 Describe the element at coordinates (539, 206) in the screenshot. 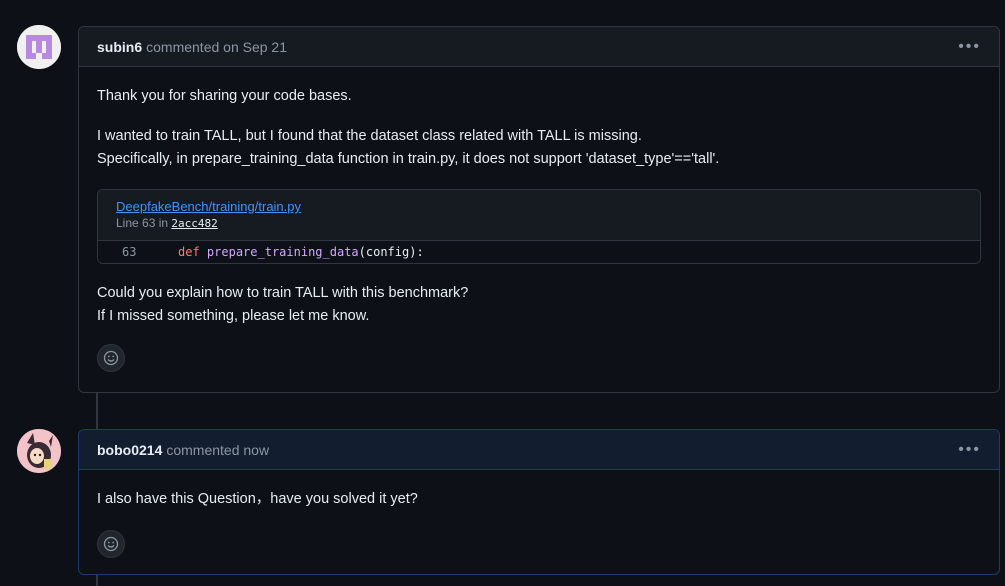

I see `snippet-file-link: DeepfakeBench/training/train.py` at that location.